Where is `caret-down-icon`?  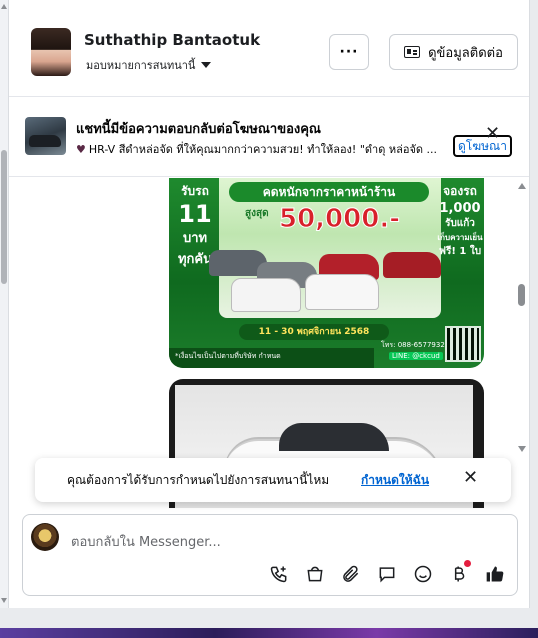 caret-down-icon is located at coordinates (206, 65).